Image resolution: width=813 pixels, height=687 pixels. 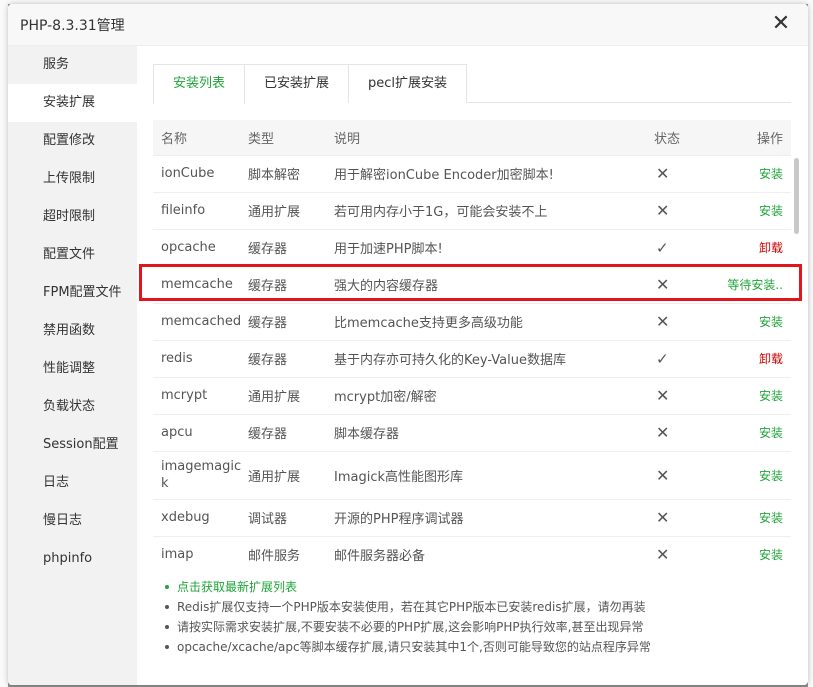 What do you see at coordinates (72, 25) in the screenshot?
I see `dialog-title: PHP-8.3.31管理` at bounding box center [72, 25].